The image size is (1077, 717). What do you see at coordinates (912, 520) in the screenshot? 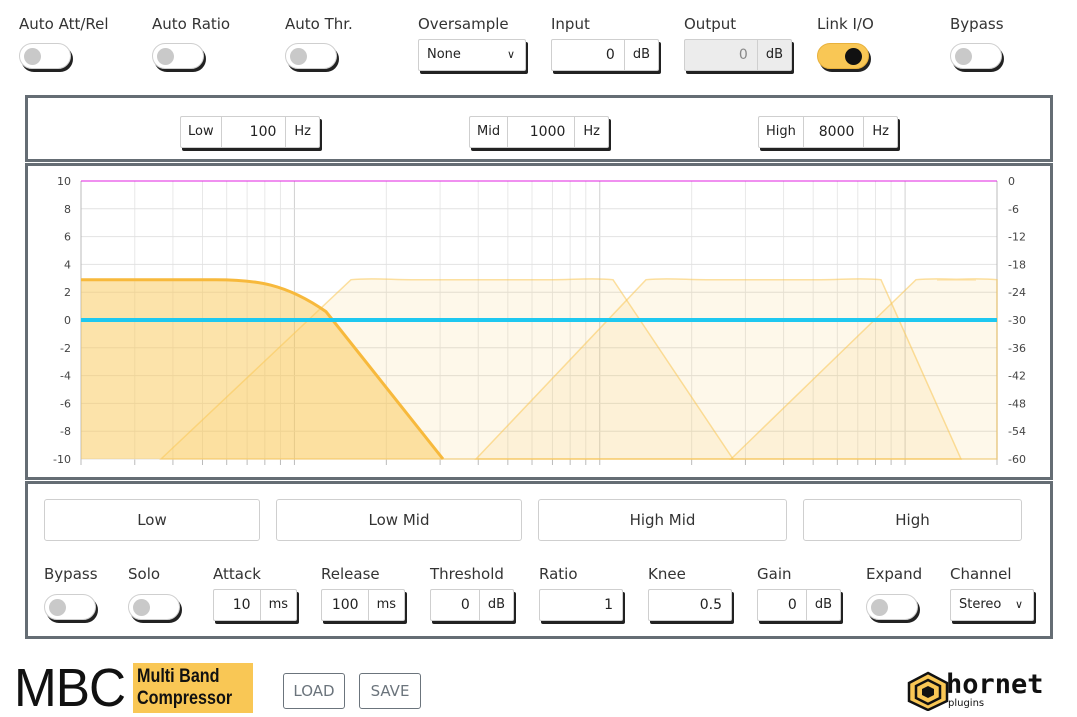
I see `band-button-high: High` at bounding box center [912, 520].